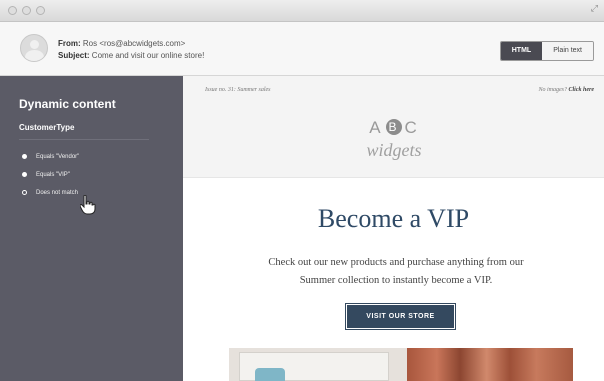 This screenshot has height=381, width=604. I want to click on from-line: From: Ros <ros@abcwidgets.com>, so click(122, 43).